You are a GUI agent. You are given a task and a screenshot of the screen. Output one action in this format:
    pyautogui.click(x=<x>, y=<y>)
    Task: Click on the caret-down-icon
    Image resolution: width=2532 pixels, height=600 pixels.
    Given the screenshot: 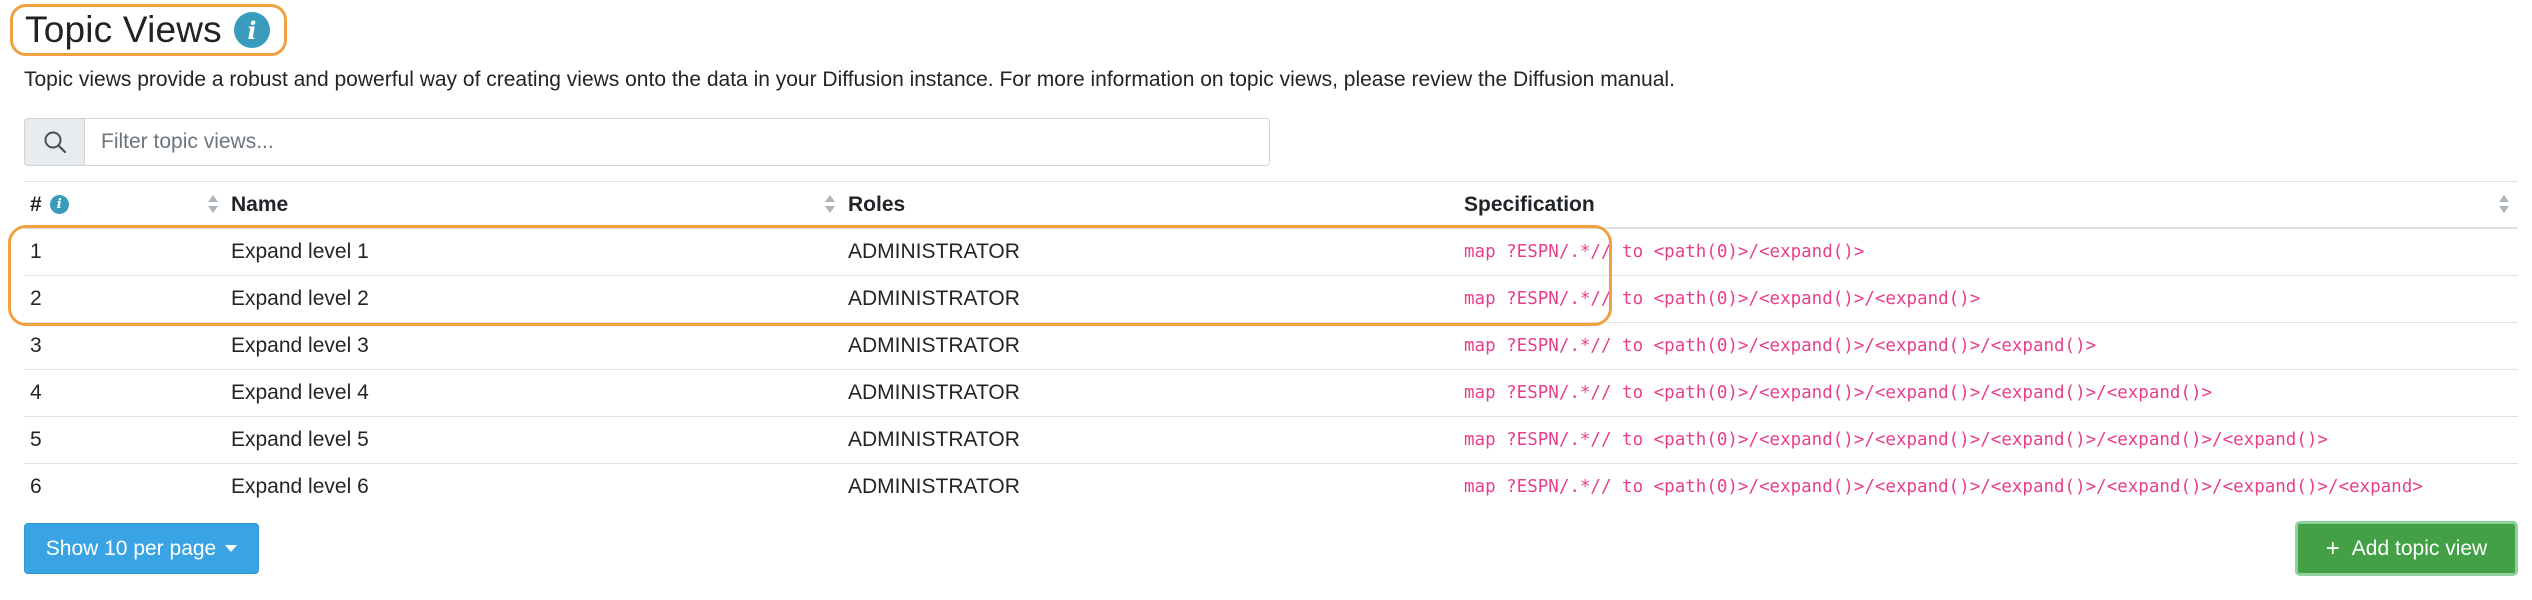 What is the action you would take?
    pyautogui.click(x=231, y=548)
    